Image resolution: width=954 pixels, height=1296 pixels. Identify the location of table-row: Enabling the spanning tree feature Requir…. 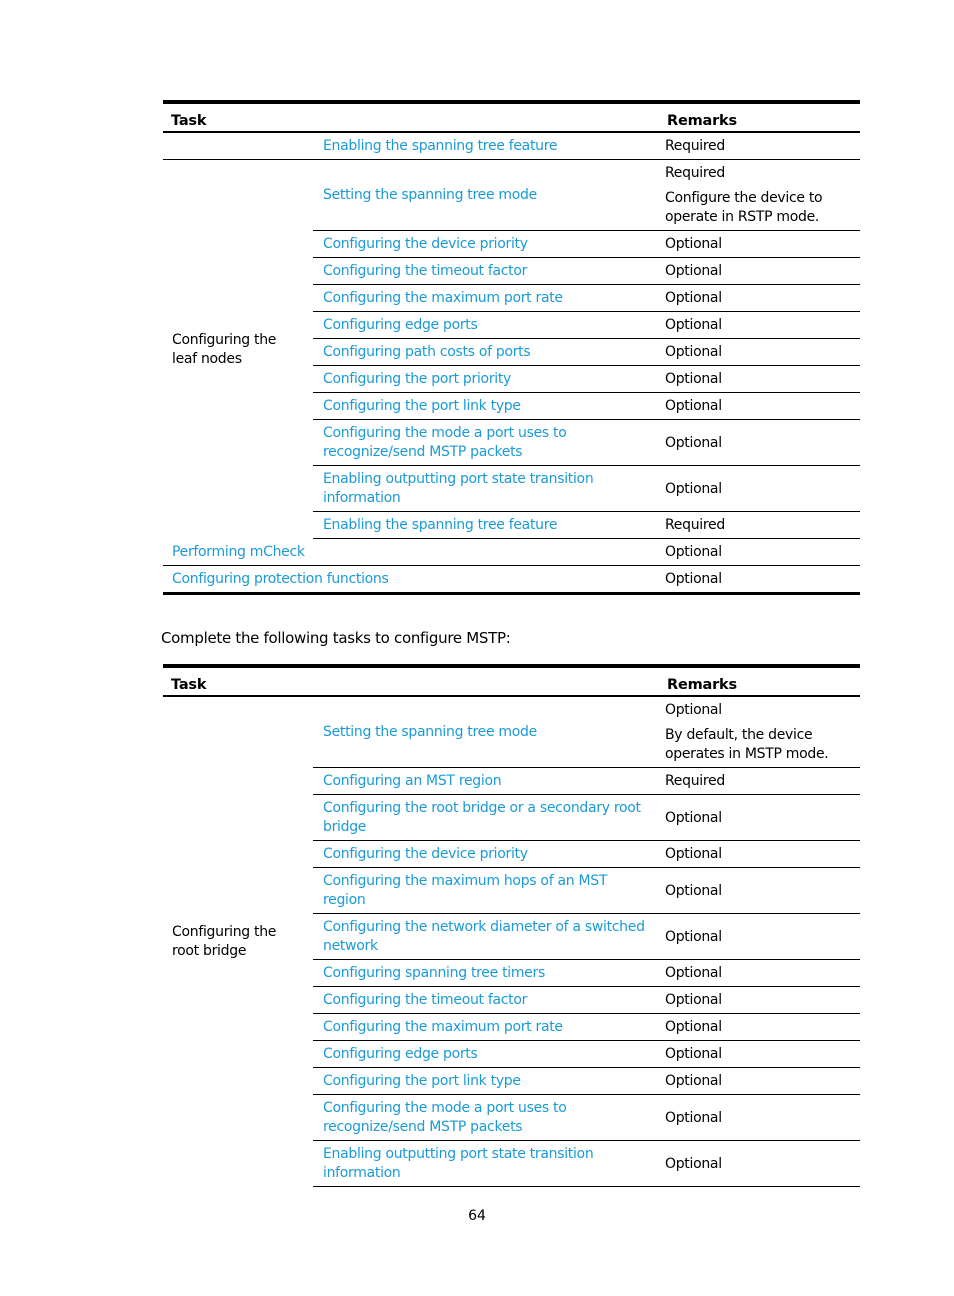
(511, 146).